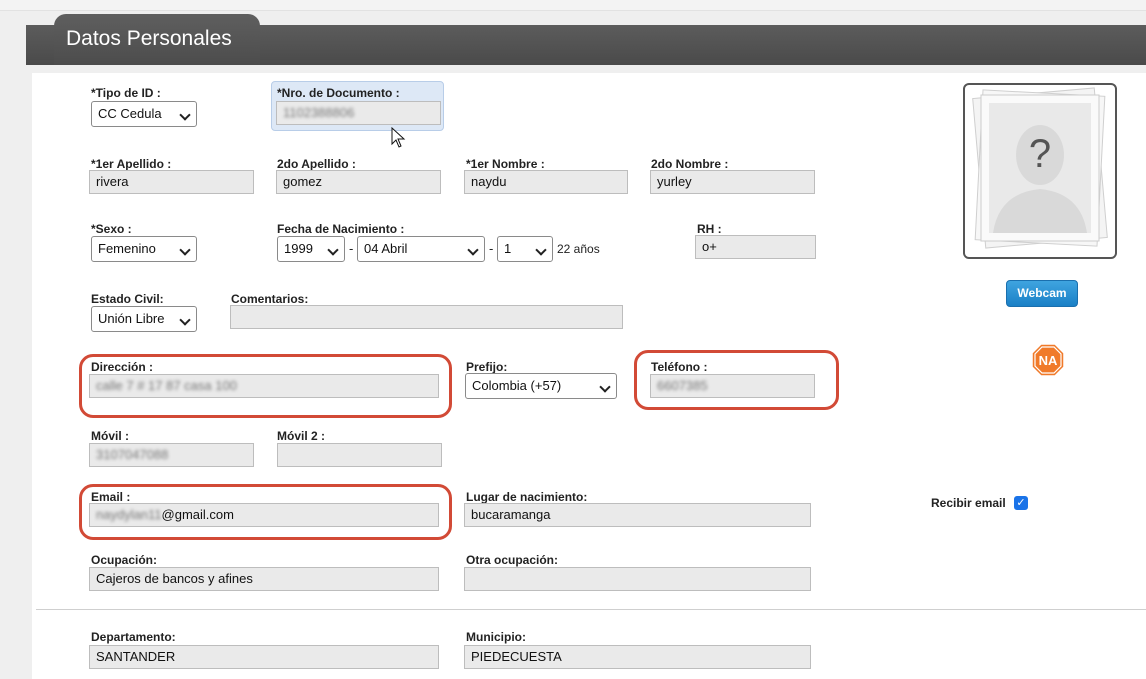 The width and height of the screenshot is (1146, 679). What do you see at coordinates (197, 514) in the screenshot?
I see `email-domain: @gmail.com` at bounding box center [197, 514].